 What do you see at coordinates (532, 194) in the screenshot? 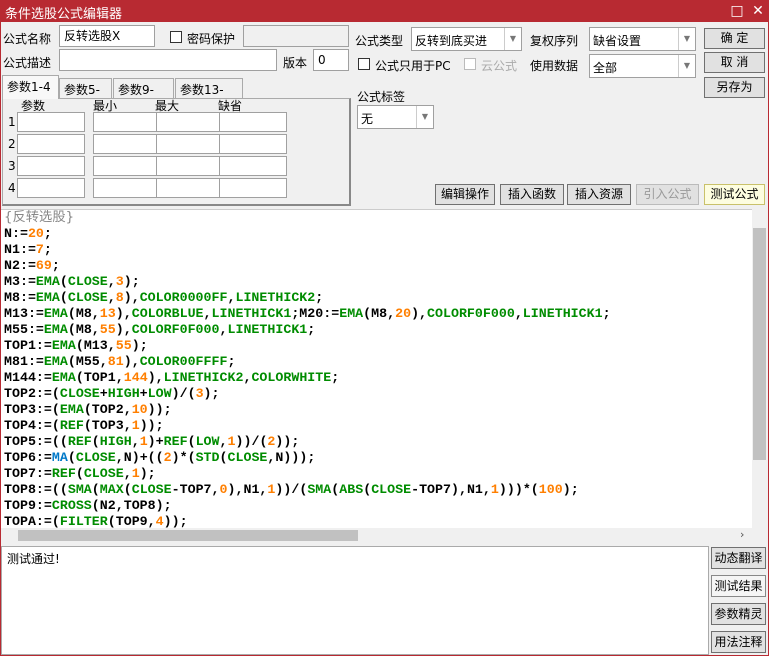
I see `insert-function-button: 插入函数` at bounding box center [532, 194].